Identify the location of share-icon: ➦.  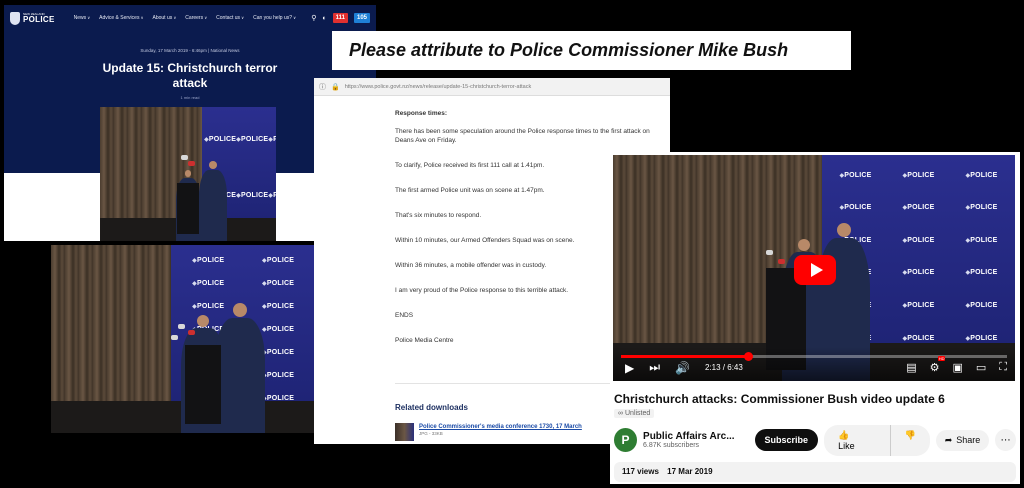
(948, 439).